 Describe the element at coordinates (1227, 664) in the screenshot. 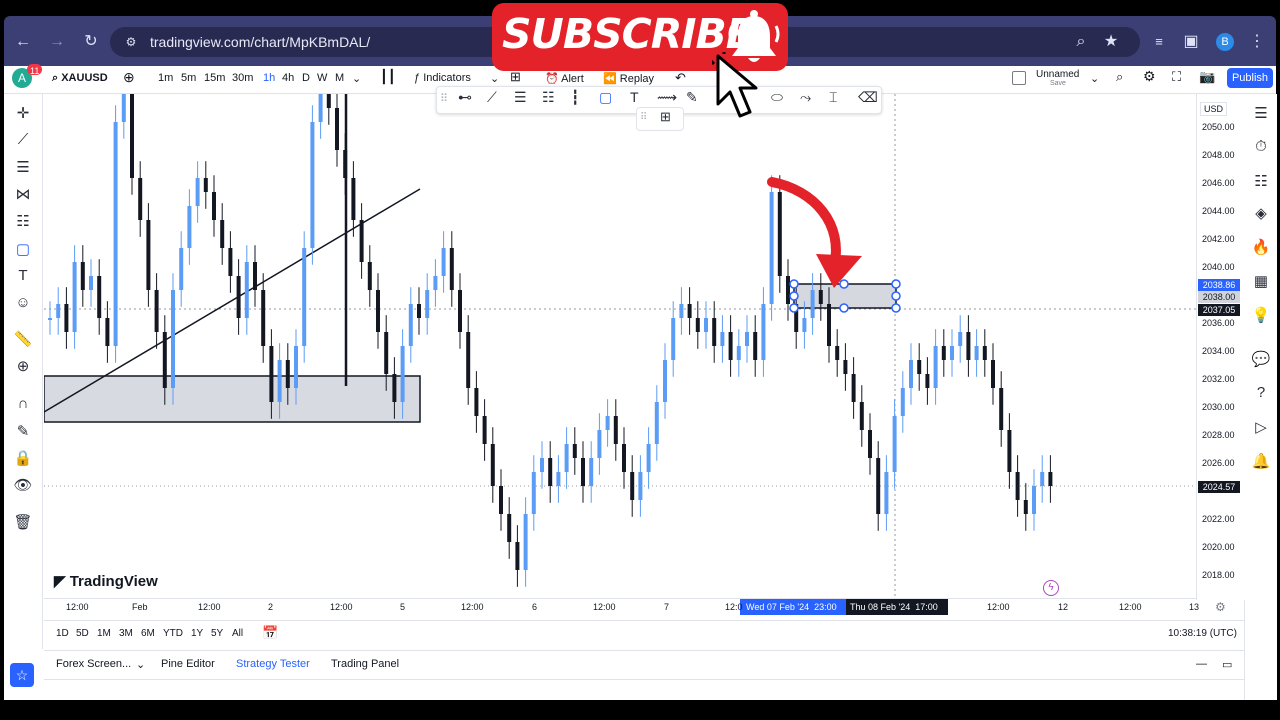

I see `maximize-panel-icon: ▭` at that location.